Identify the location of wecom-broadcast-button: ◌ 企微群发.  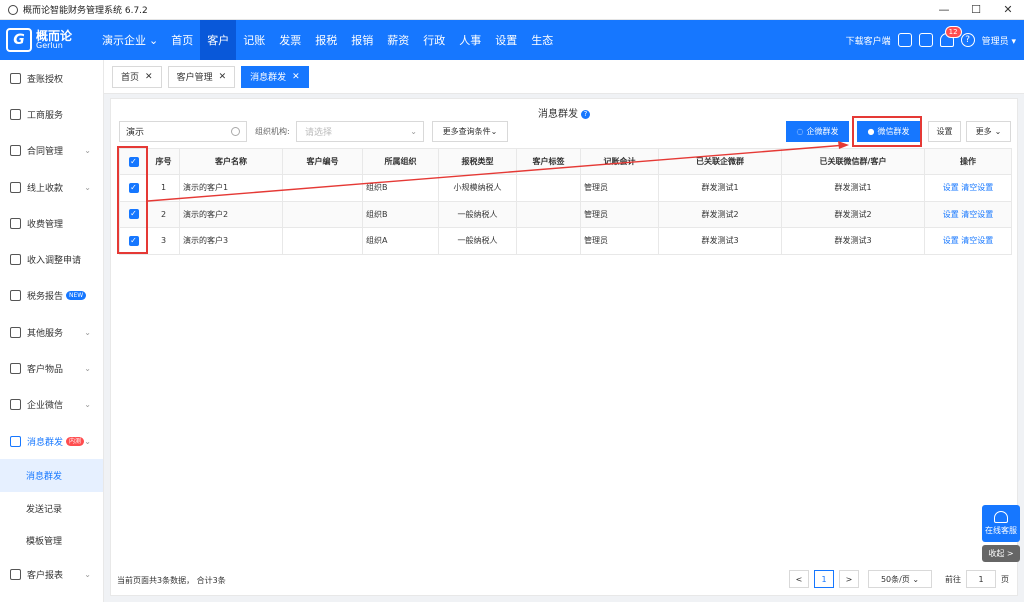
(817, 131).